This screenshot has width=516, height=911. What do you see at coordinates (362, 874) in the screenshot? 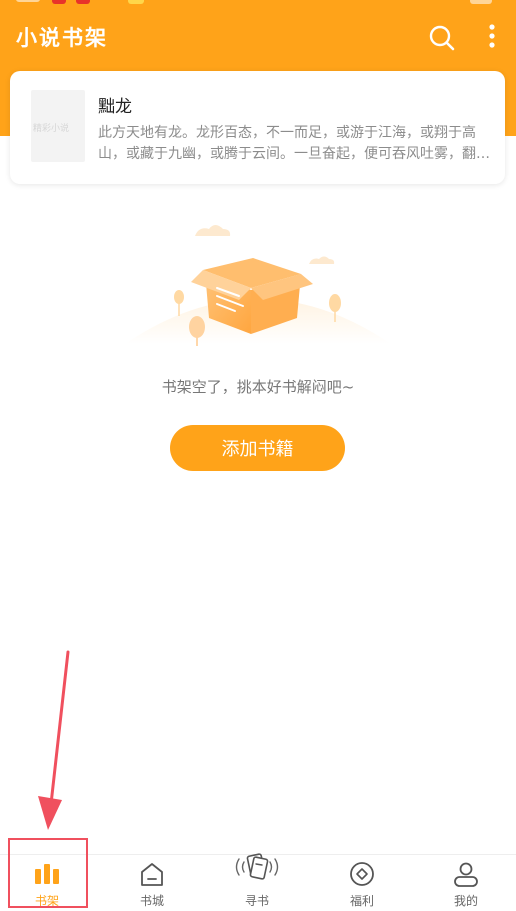
I see `coin-icon` at bounding box center [362, 874].